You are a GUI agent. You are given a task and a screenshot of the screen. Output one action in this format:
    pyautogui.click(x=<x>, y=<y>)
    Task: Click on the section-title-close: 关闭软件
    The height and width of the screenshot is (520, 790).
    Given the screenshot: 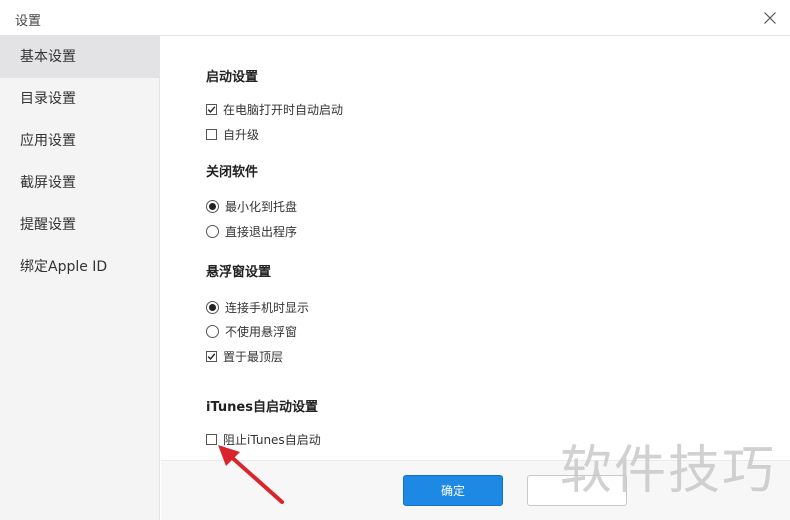 What is the action you would take?
    pyautogui.click(x=232, y=172)
    